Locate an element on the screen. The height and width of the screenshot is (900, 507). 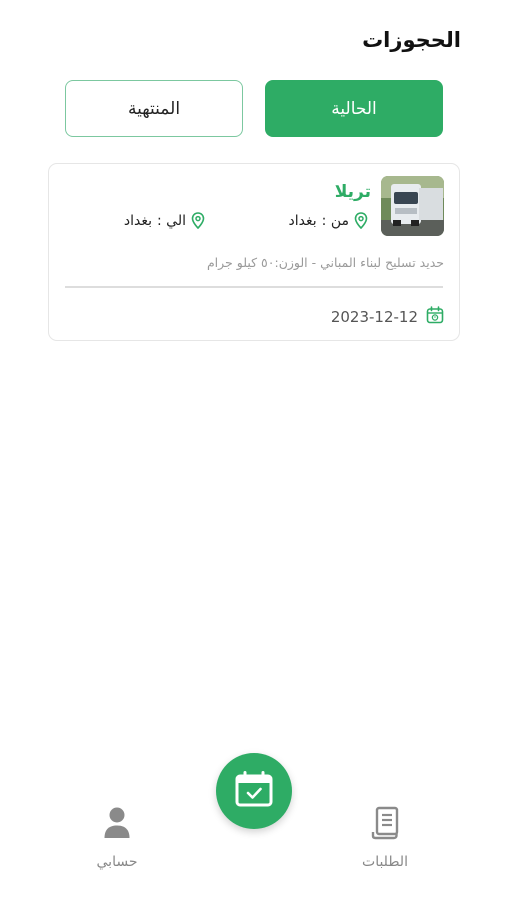
nav-orders: الطلبات is located at coordinates (385, 838).